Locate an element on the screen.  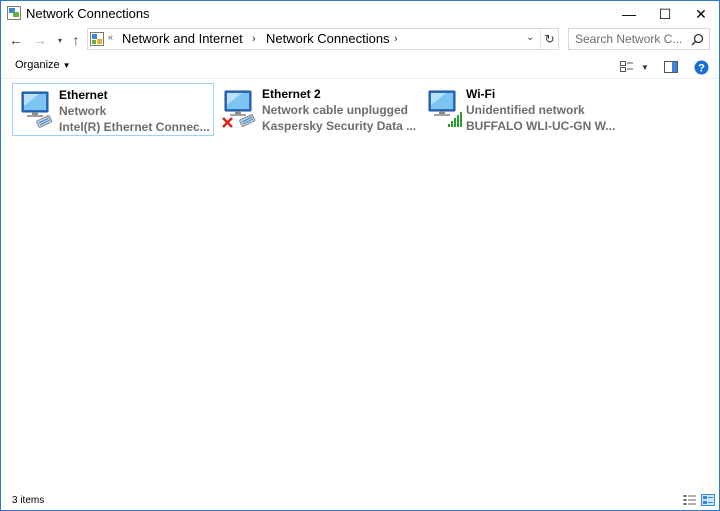
close-button: ✕ is located at coordinates (700, 14).